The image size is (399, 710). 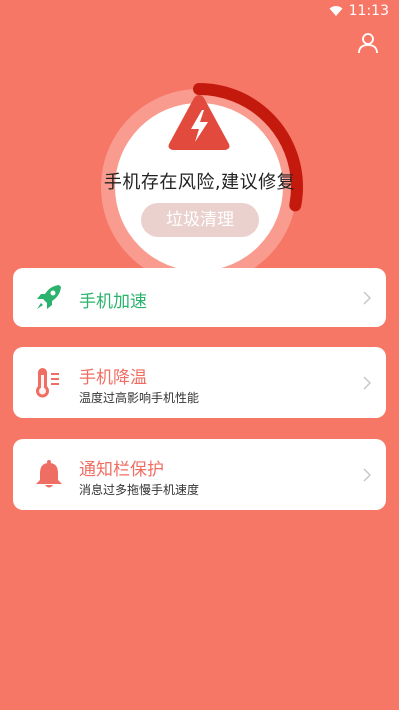 I want to click on user-icon, so click(x=368, y=43).